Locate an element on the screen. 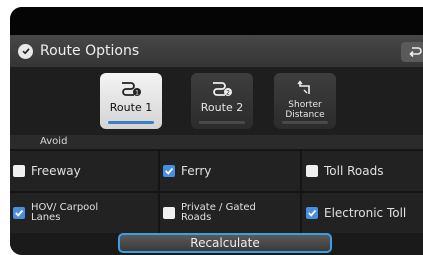 This screenshot has width=423, height=255. avoid-section-header: Avoid is located at coordinates (216, 142).